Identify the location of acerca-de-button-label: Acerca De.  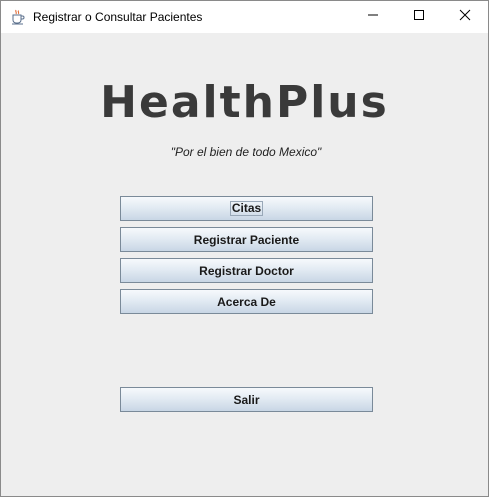
(246, 301).